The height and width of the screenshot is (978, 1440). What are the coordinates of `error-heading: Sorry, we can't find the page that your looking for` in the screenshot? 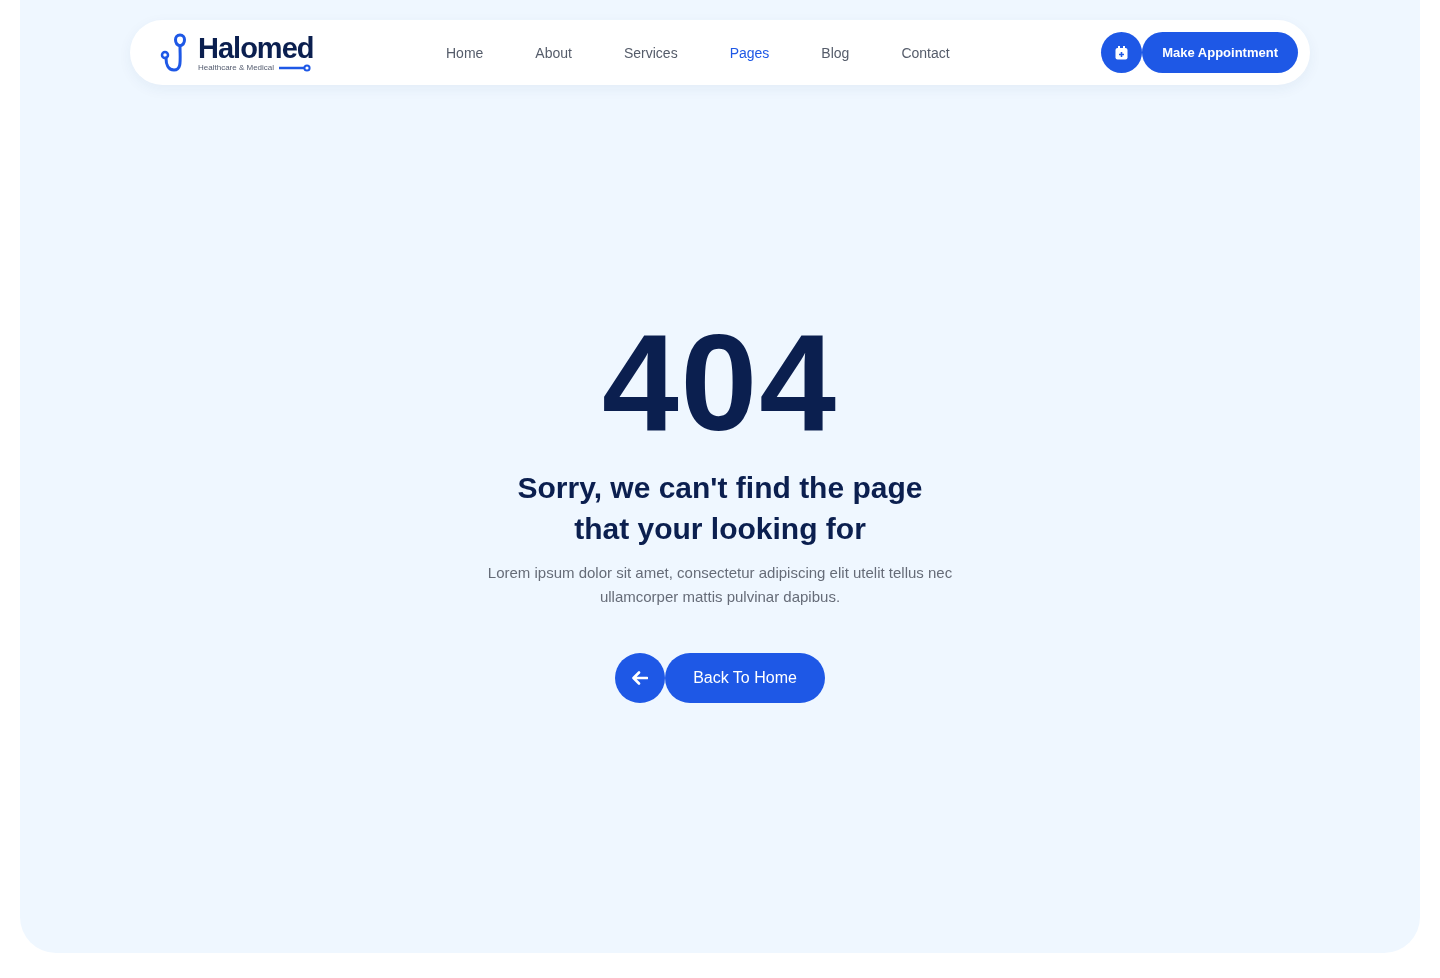 It's located at (720, 508).